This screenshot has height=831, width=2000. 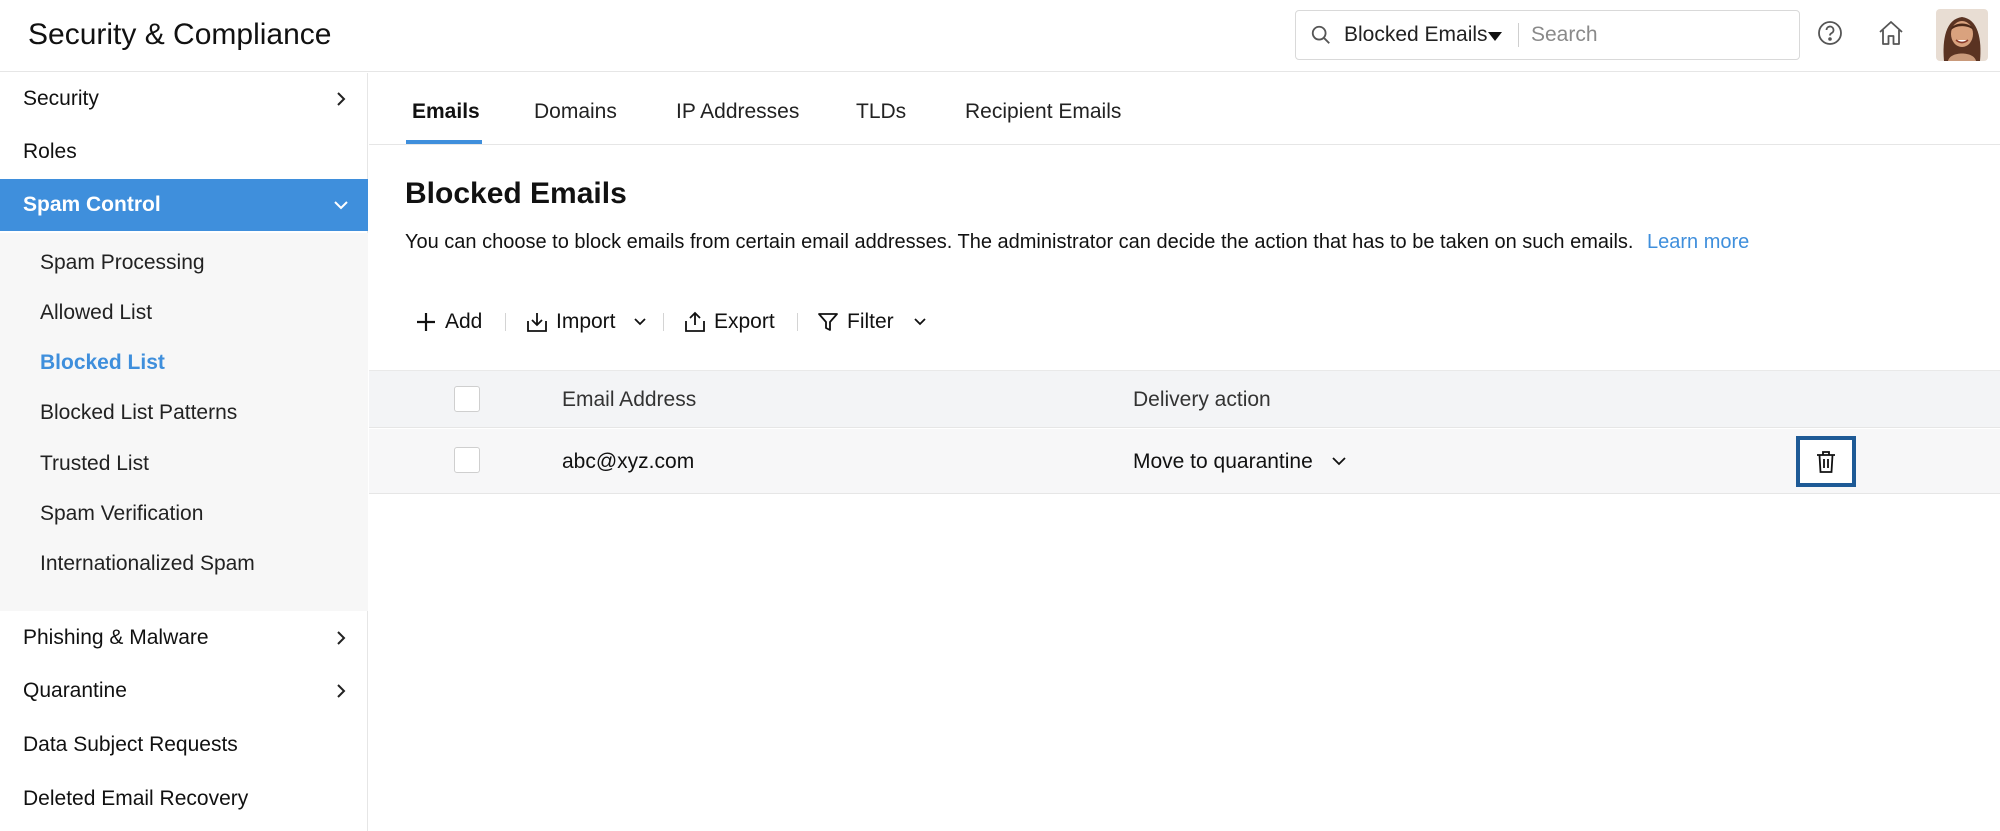 What do you see at coordinates (184, 152) in the screenshot?
I see `sidebar-item-roles: Roles` at bounding box center [184, 152].